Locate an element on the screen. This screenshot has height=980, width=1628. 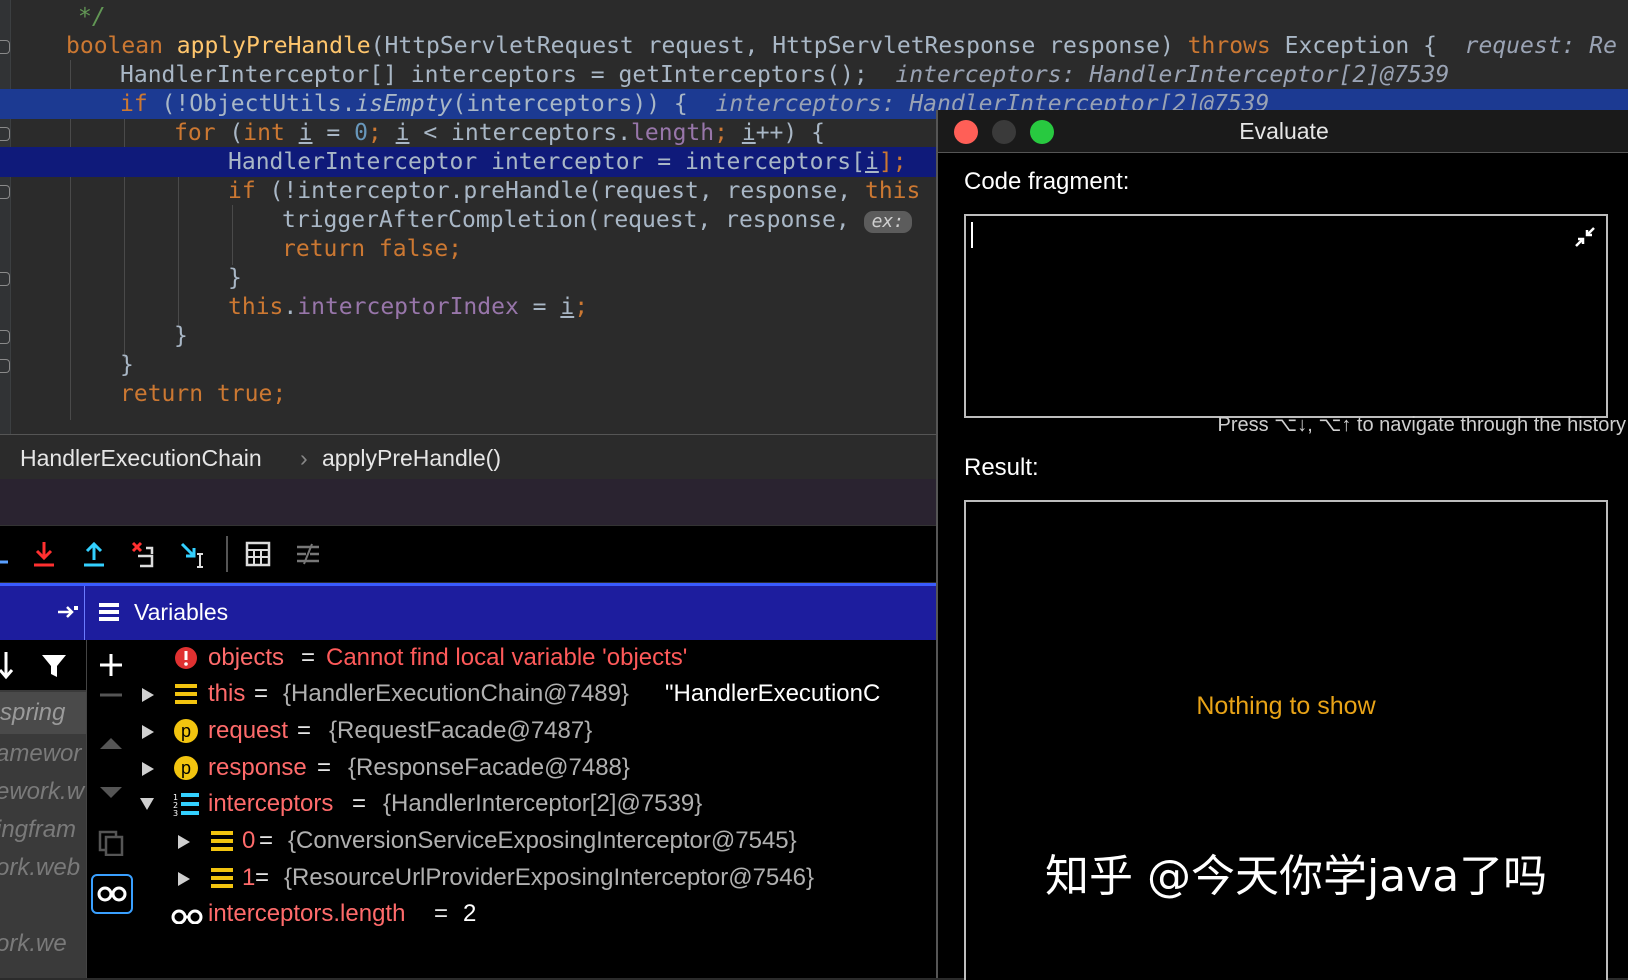
code-fragment: ( is located at coordinates (229, 133).